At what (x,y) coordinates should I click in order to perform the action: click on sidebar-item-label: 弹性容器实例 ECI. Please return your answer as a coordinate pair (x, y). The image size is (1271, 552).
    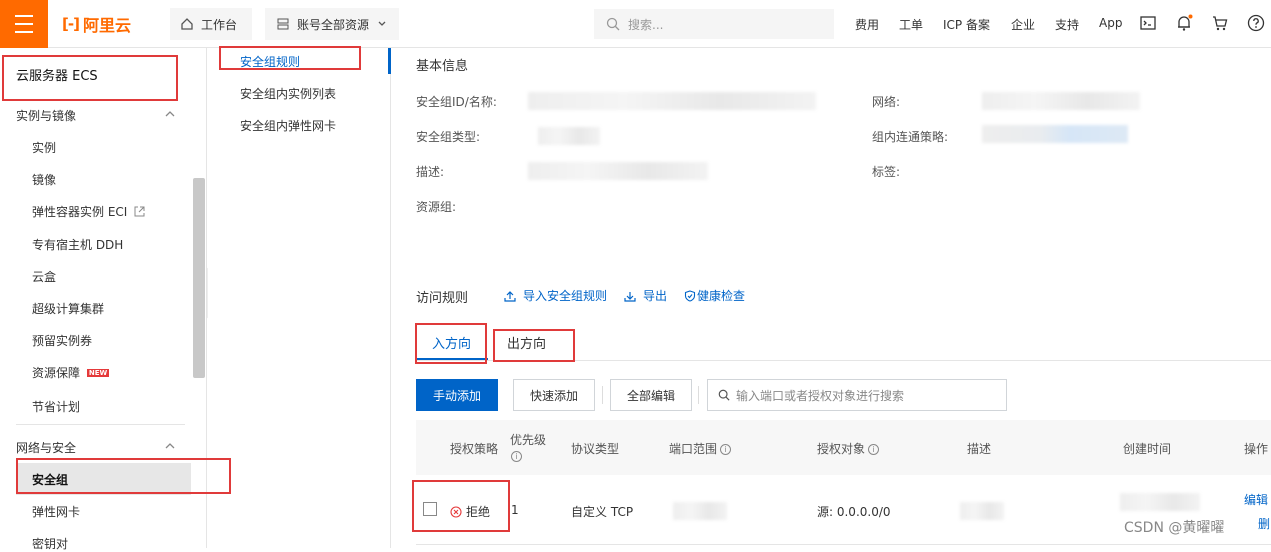
    Looking at the image, I should click on (80, 212).